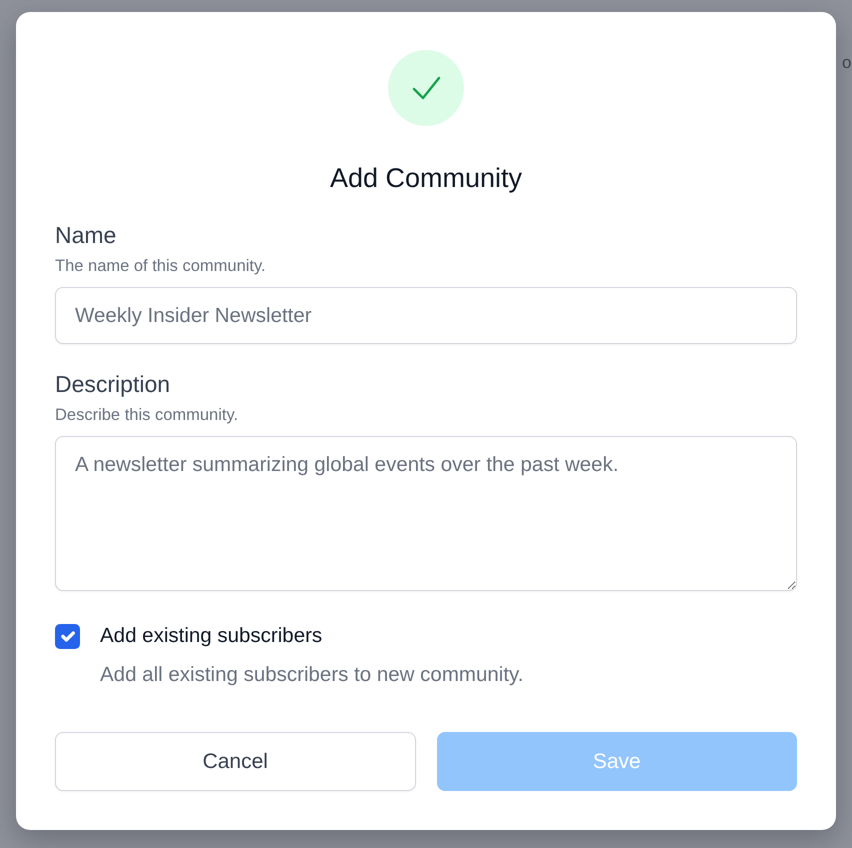  What do you see at coordinates (211, 636) in the screenshot?
I see `checkbox-label: Add existing subscribers` at bounding box center [211, 636].